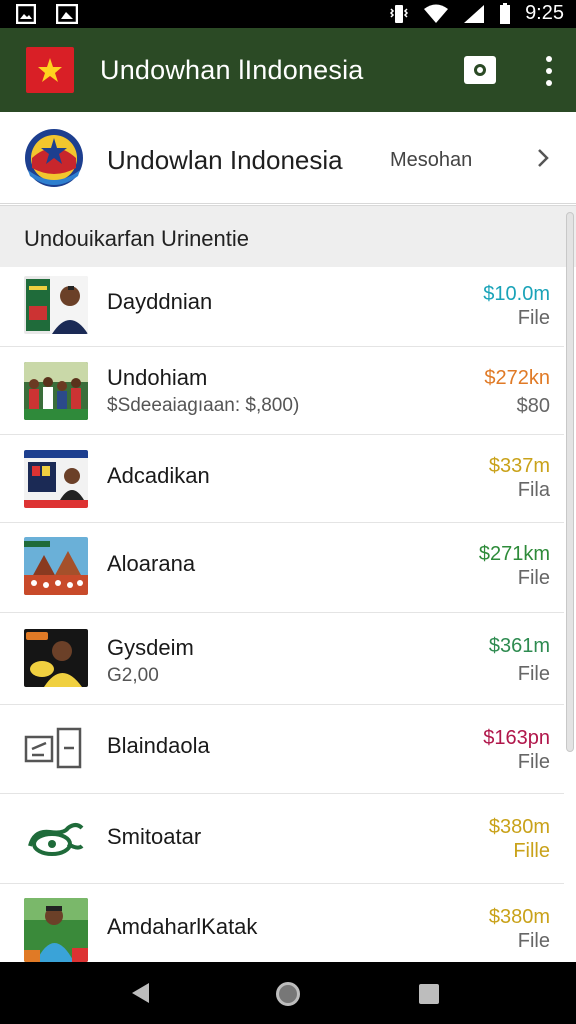 The height and width of the screenshot is (1024, 576). What do you see at coordinates (56, 566) in the screenshot?
I see `thumb-temple` at bounding box center [56, 566].